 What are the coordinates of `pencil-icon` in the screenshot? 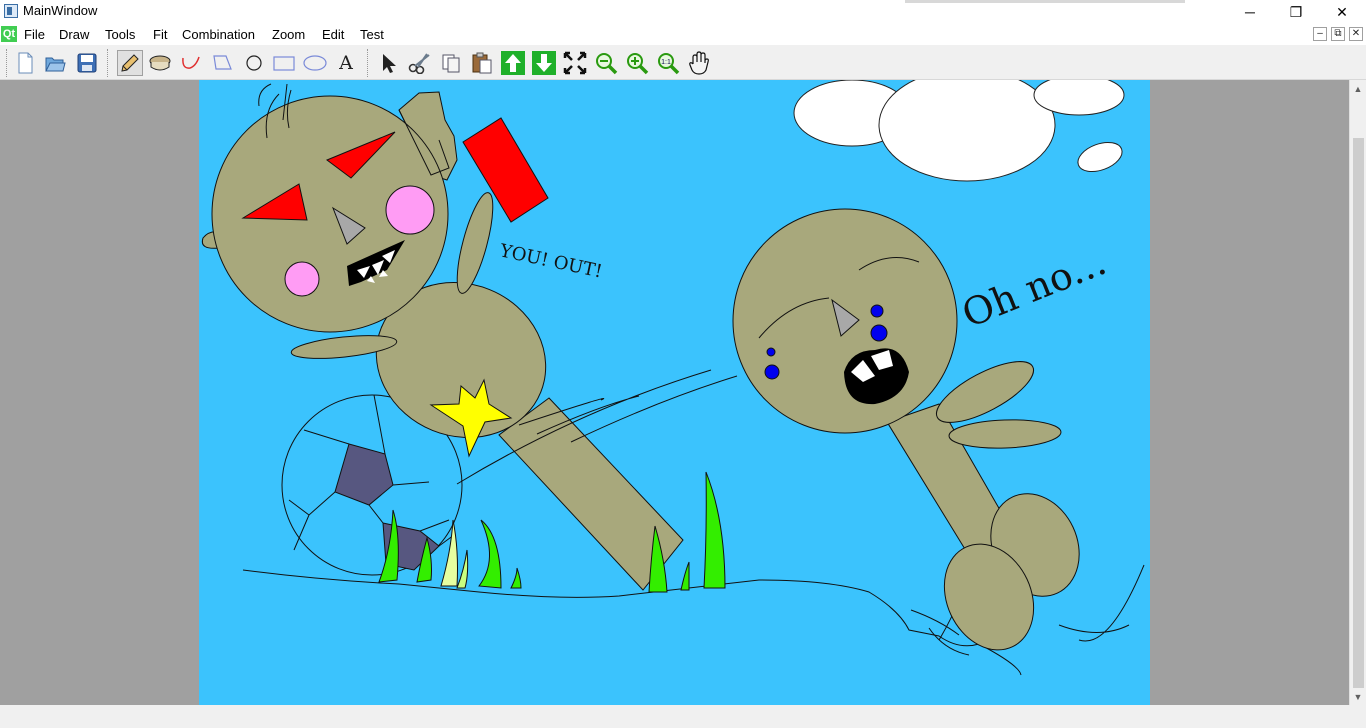 It's located at (130, 63).